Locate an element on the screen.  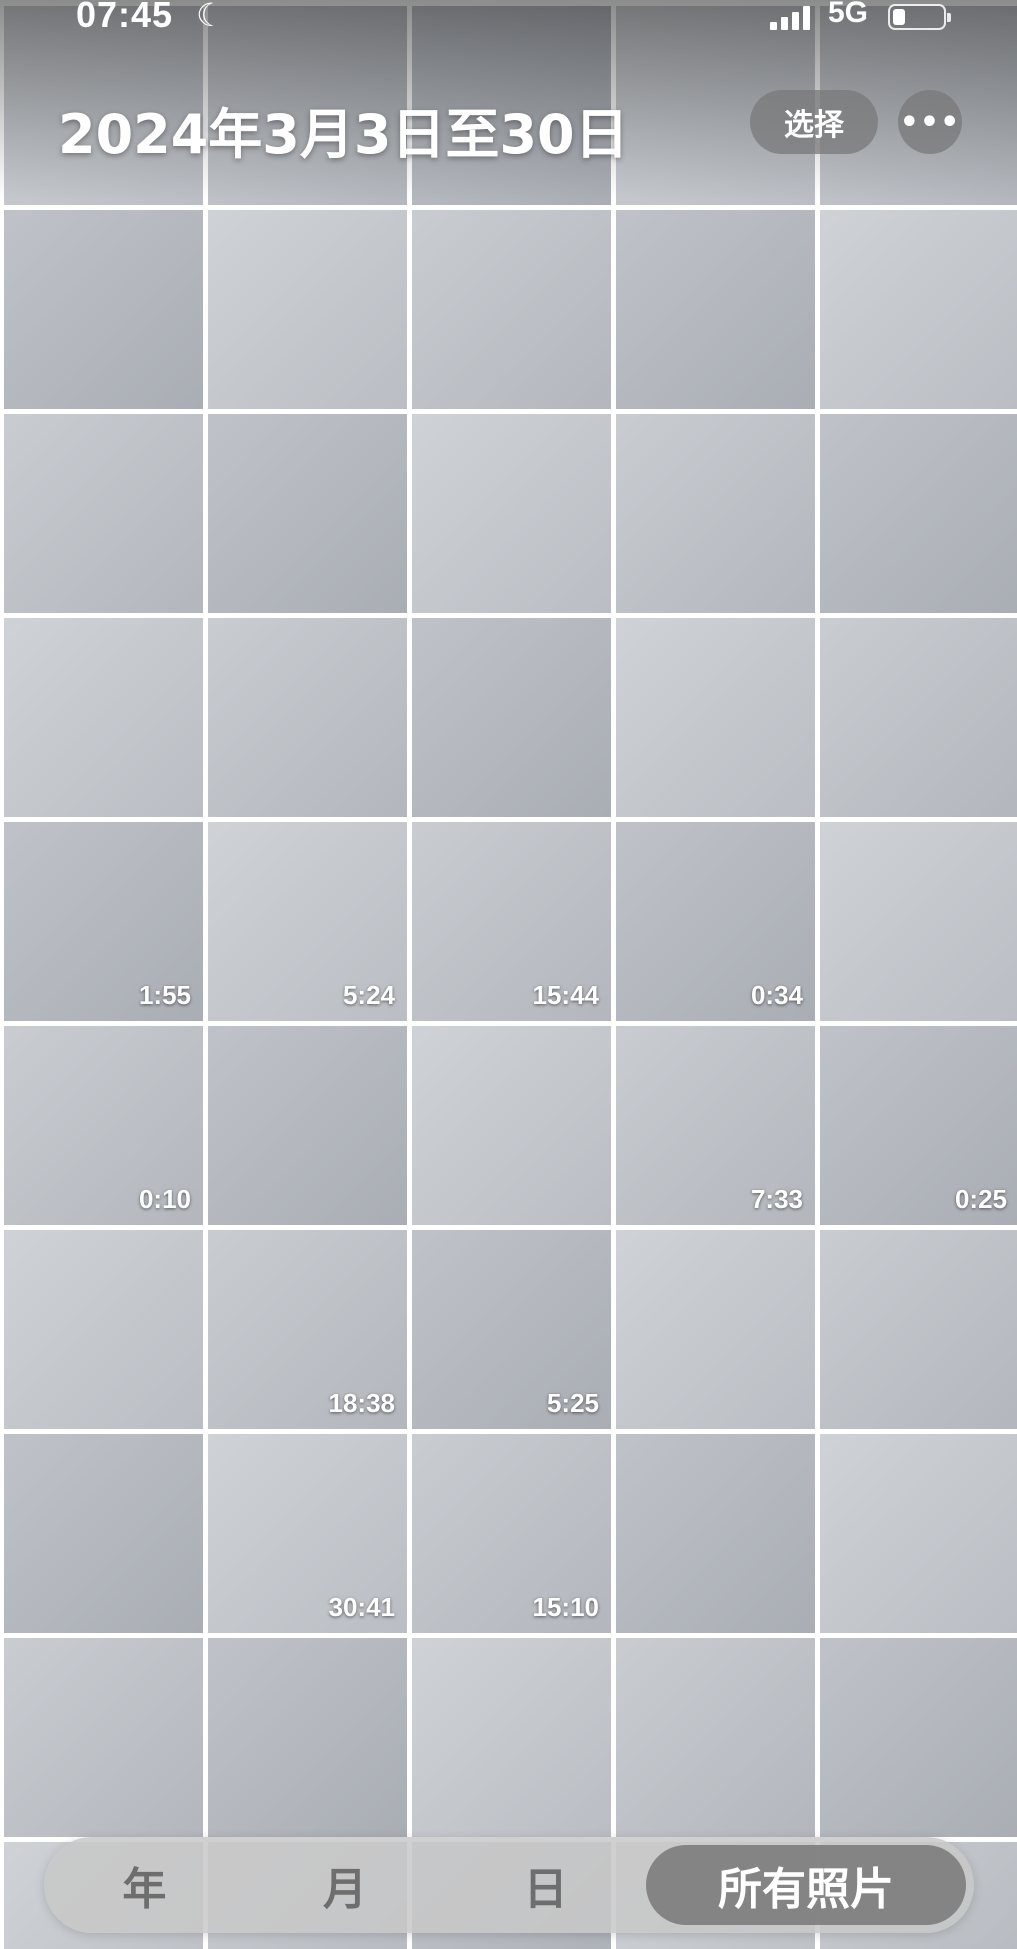
video-thumbnail: 7:33 is located at coordinates (715, 1125).